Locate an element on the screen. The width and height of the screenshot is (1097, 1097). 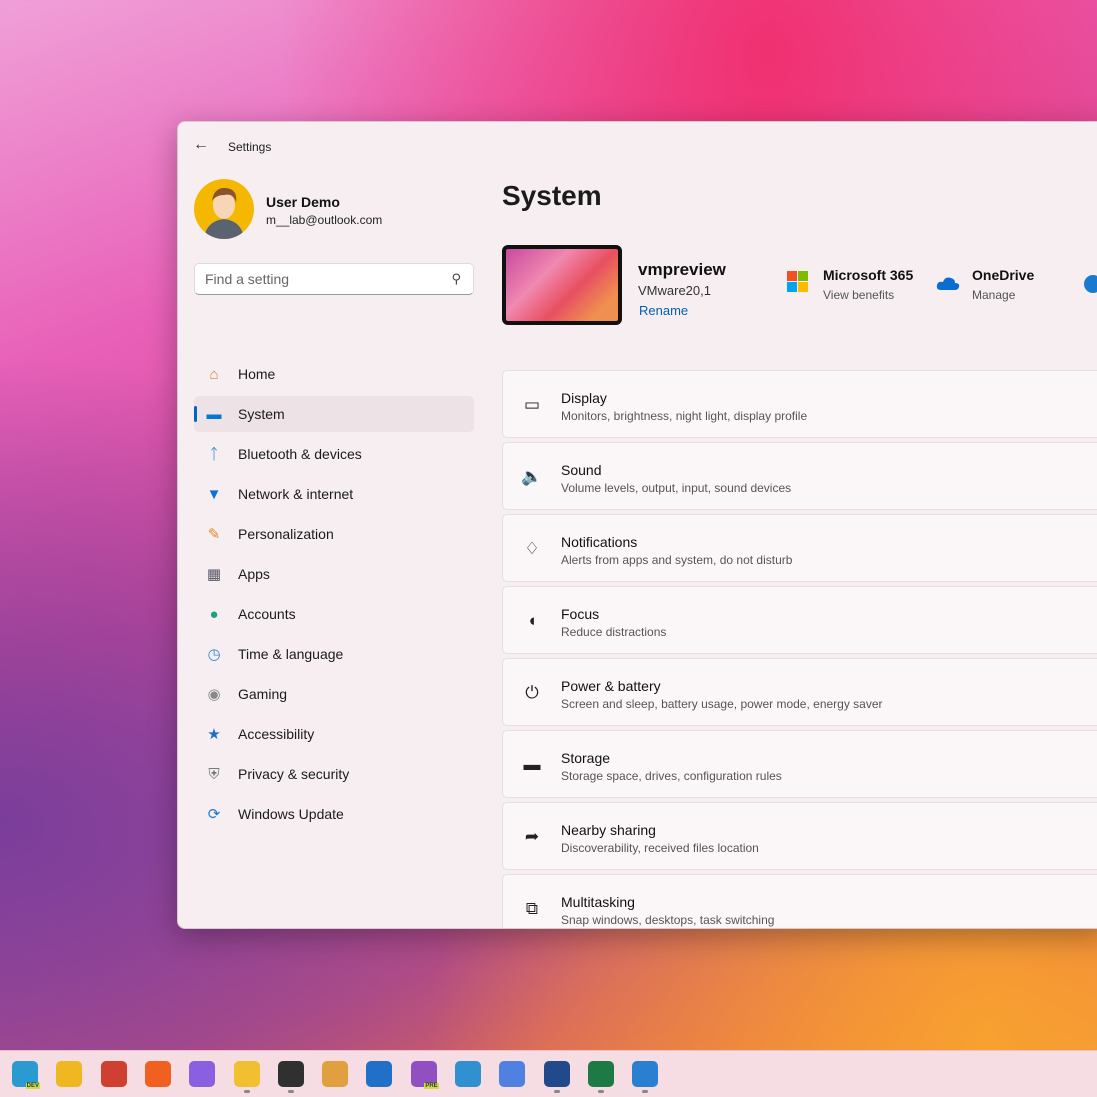
sidebar-item-label: Time & language is located at coordinates (291, 654).